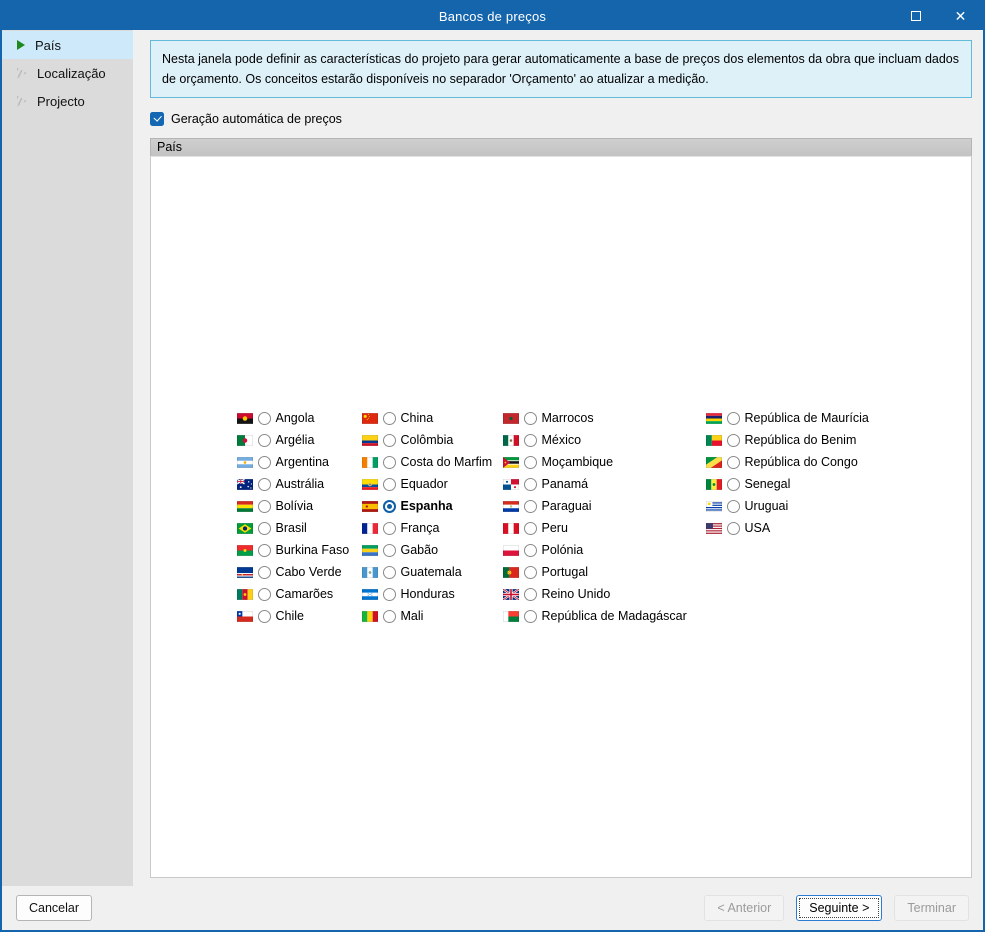  What do you see at coordinates (389, 462) in the screenshot?
I see `radio-costa-do-marfim` at bounding box center [389, 462].